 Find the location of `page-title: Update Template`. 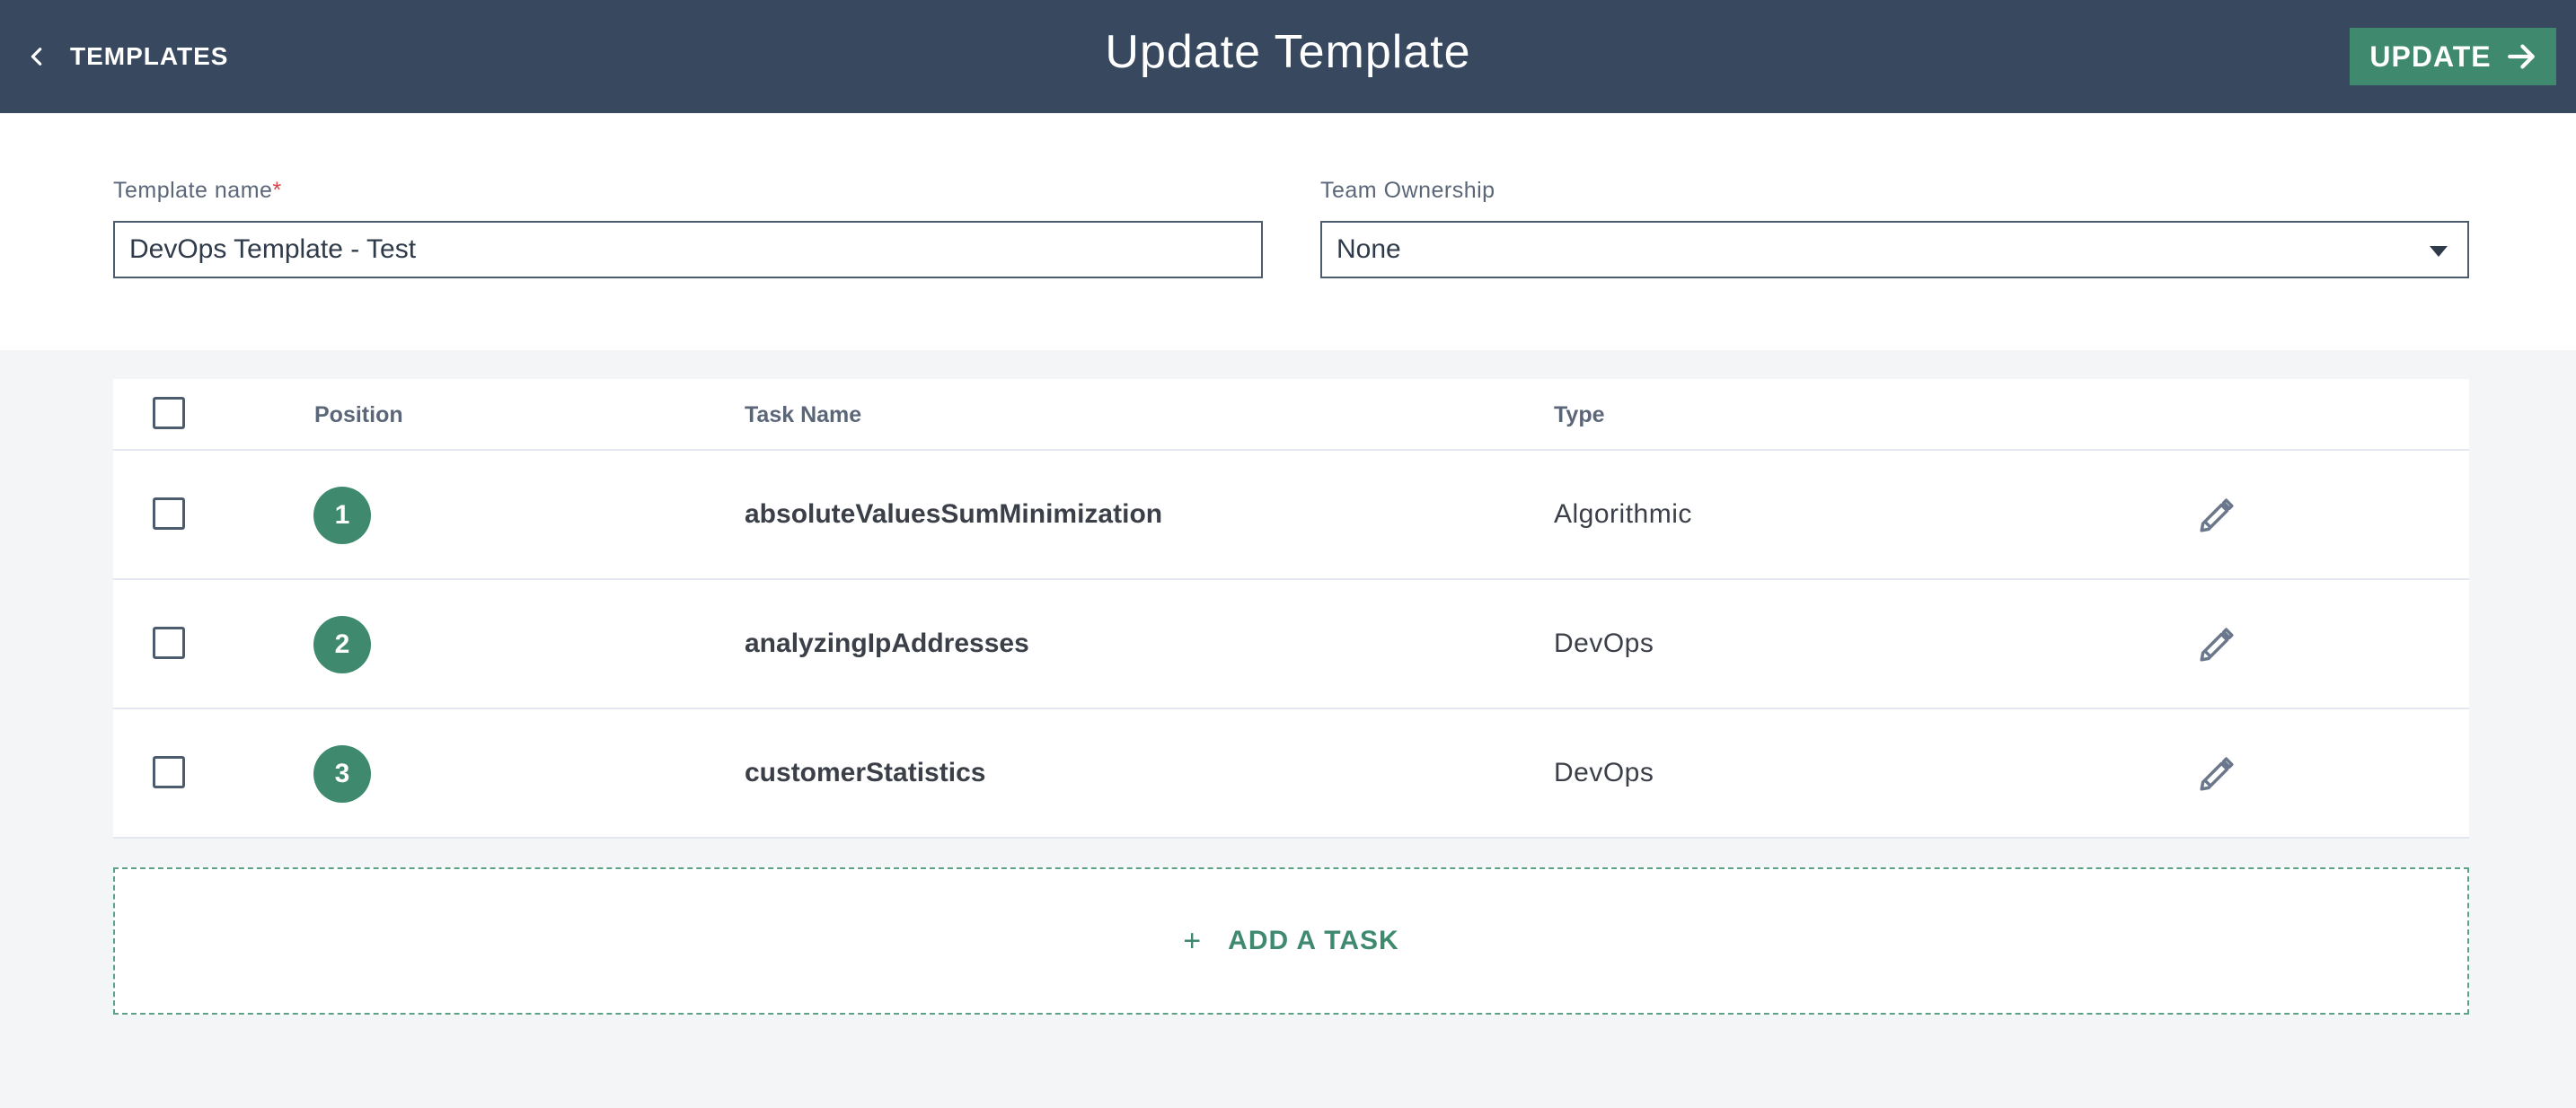

page-title: Update Template is located at coordinates (1288, 52).